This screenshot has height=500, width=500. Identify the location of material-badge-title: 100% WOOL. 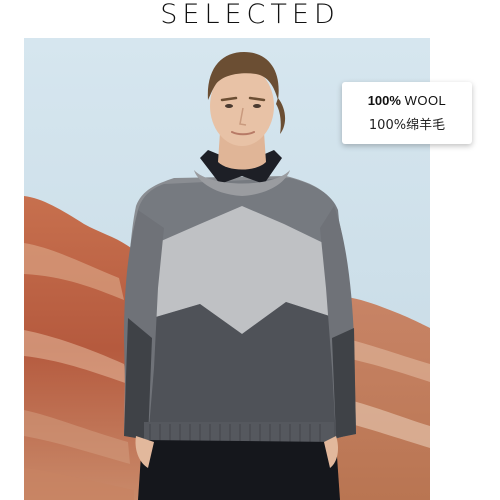
(407, 101).